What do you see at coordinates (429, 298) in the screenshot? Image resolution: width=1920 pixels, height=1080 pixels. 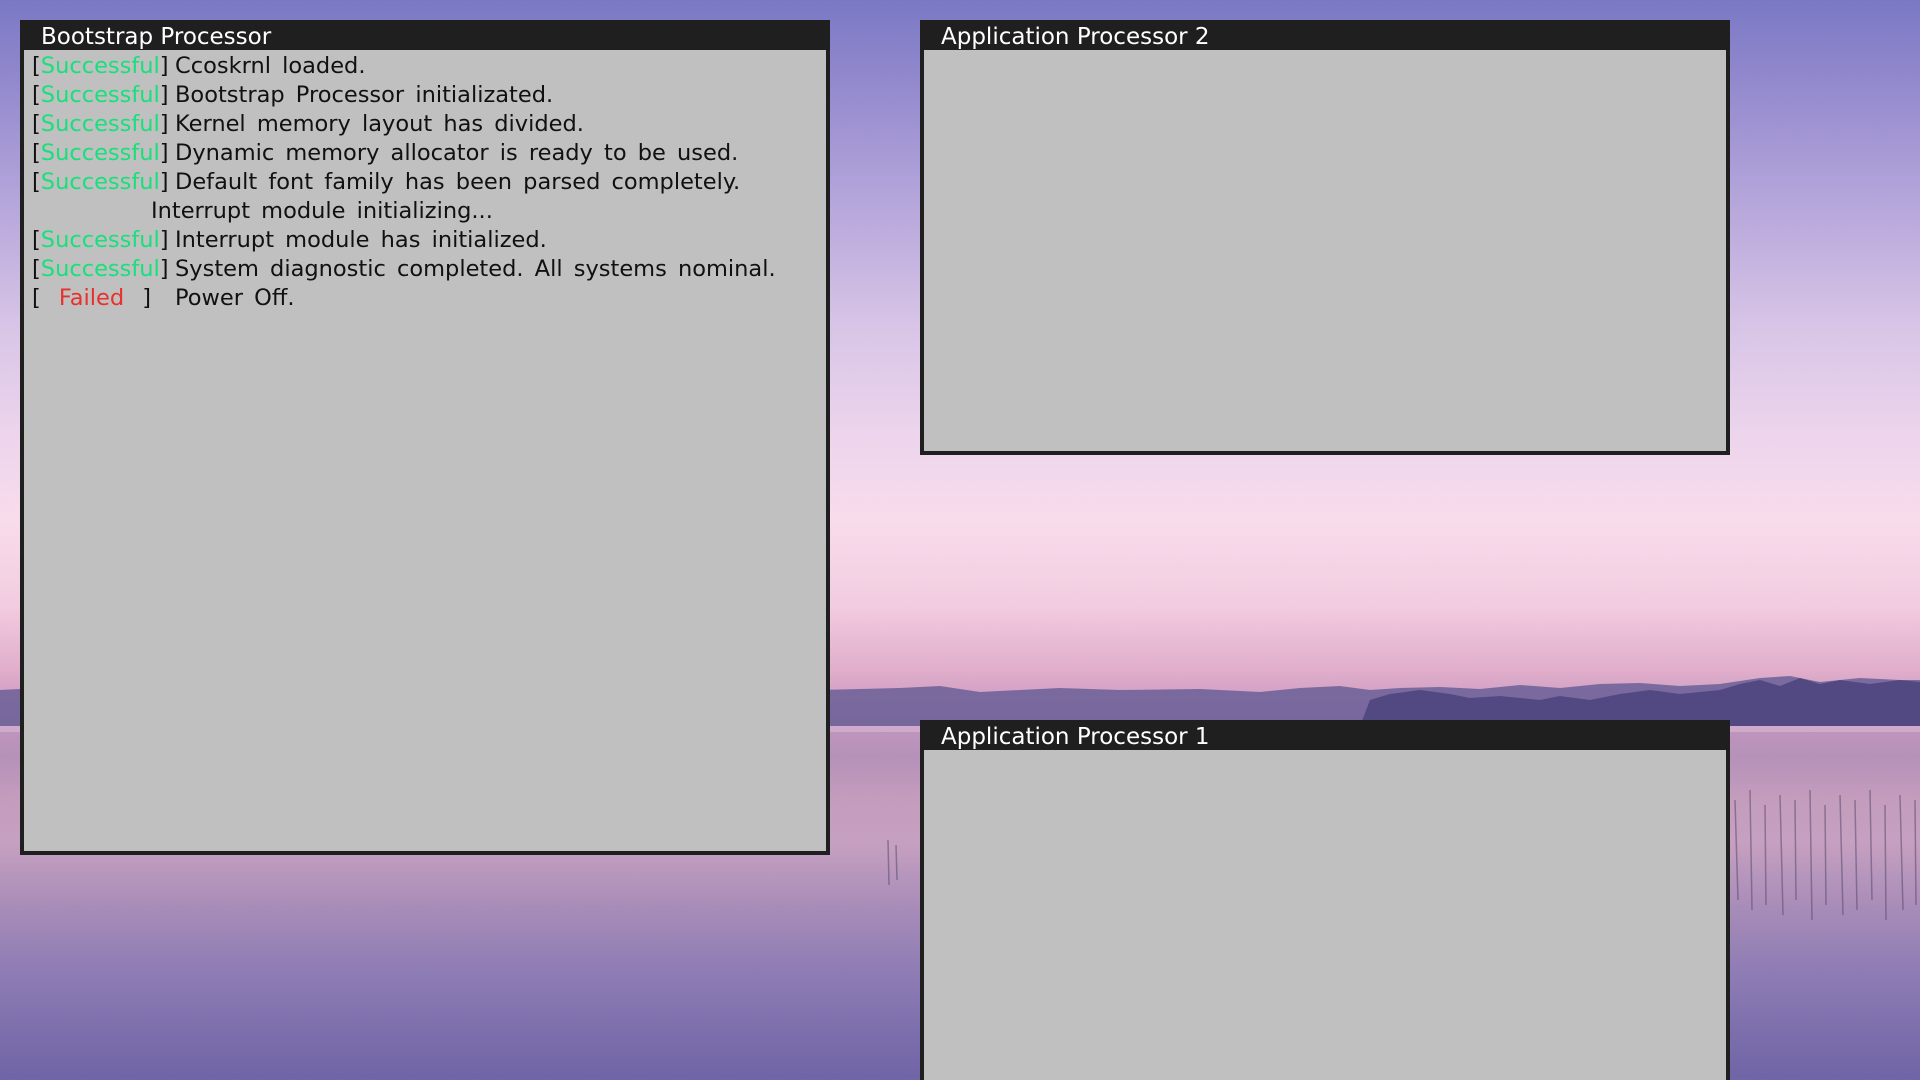 I see `log-line: [Failed] Power Off.` at bounding box center [429, 298].